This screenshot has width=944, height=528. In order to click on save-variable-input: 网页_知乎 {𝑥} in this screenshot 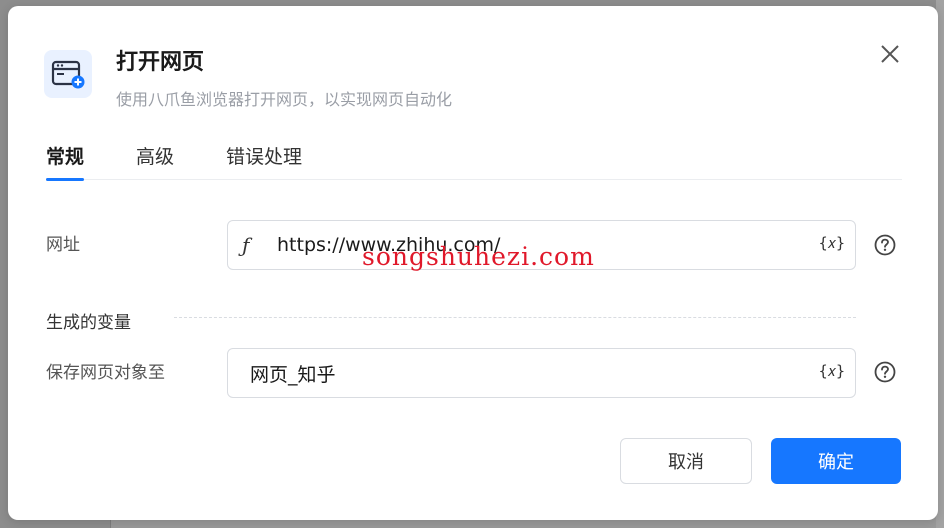, I will do `click(541, 373)`.